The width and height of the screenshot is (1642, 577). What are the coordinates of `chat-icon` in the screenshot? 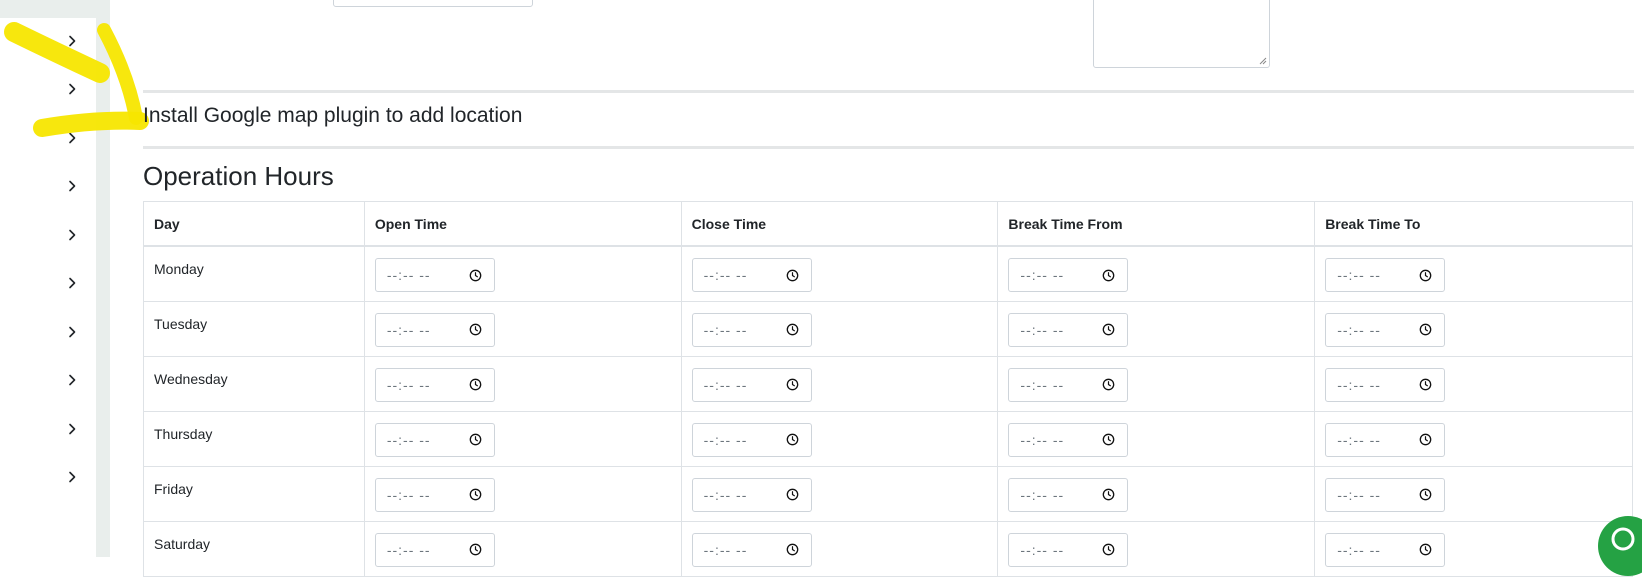 It's located at (1623, 539).